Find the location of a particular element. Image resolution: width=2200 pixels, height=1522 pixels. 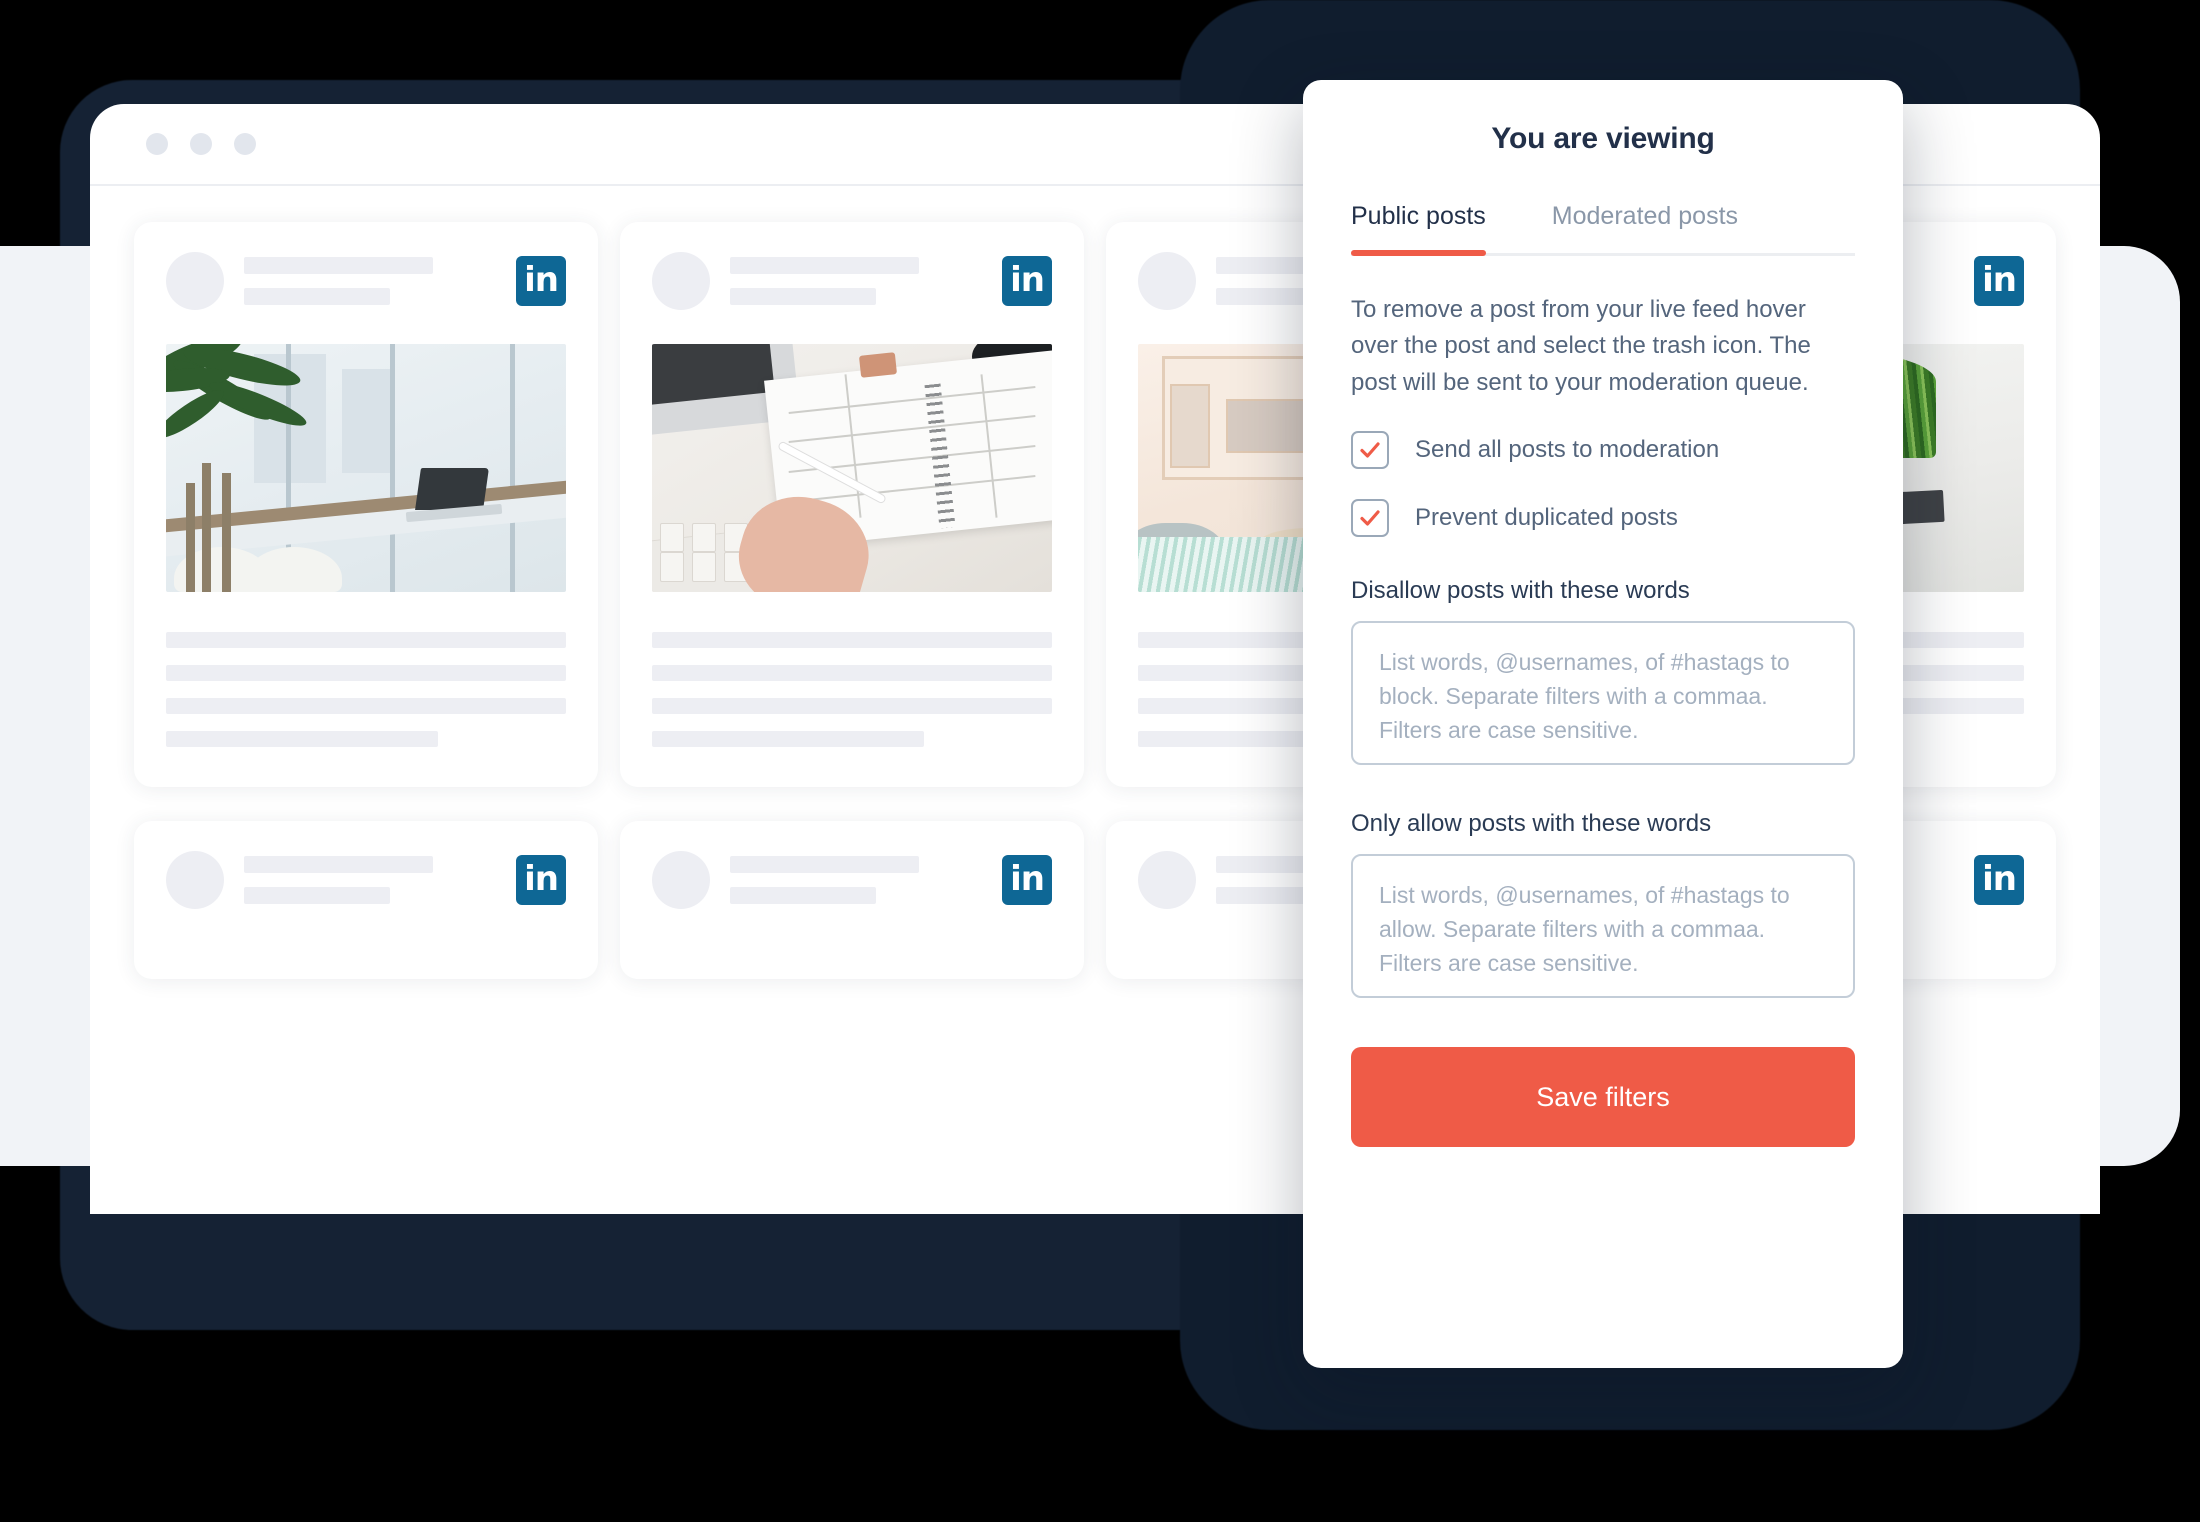

checkbox-prevent-duplicated-posts is located at coordinates (1370, 518).